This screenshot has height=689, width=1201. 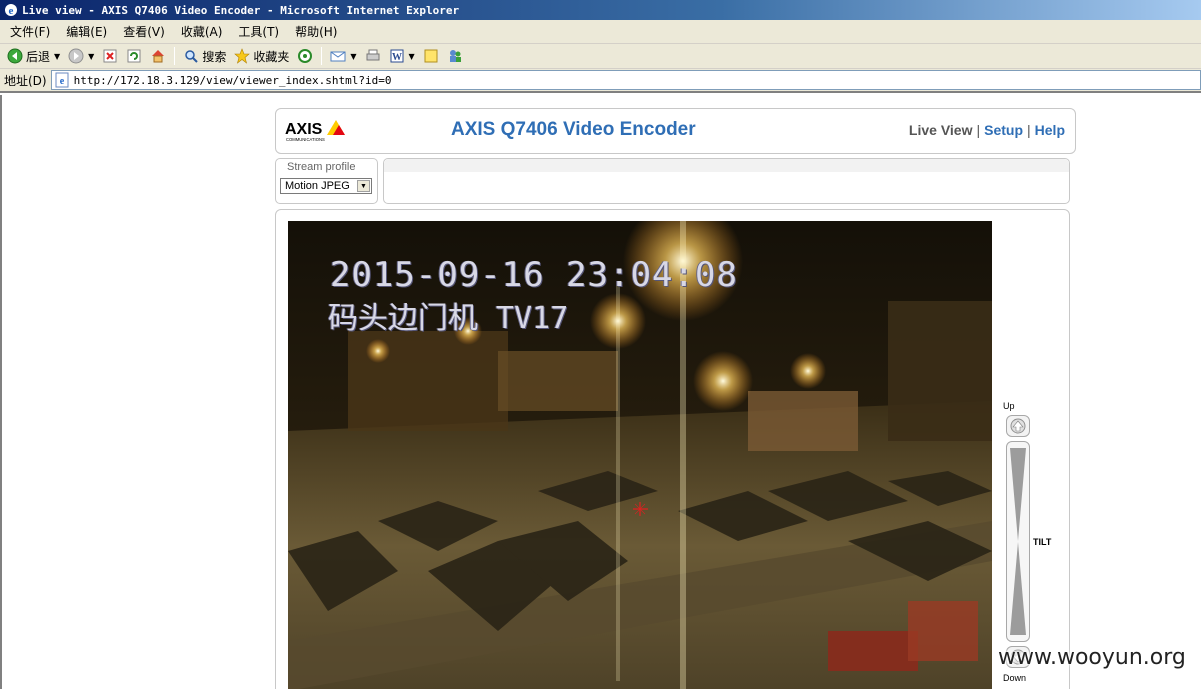 What do you see at coordinates (448, 318) in the screenshot?
I see `video-camera-name: 码头边门机 TV17` at bounding box center [448, 318].